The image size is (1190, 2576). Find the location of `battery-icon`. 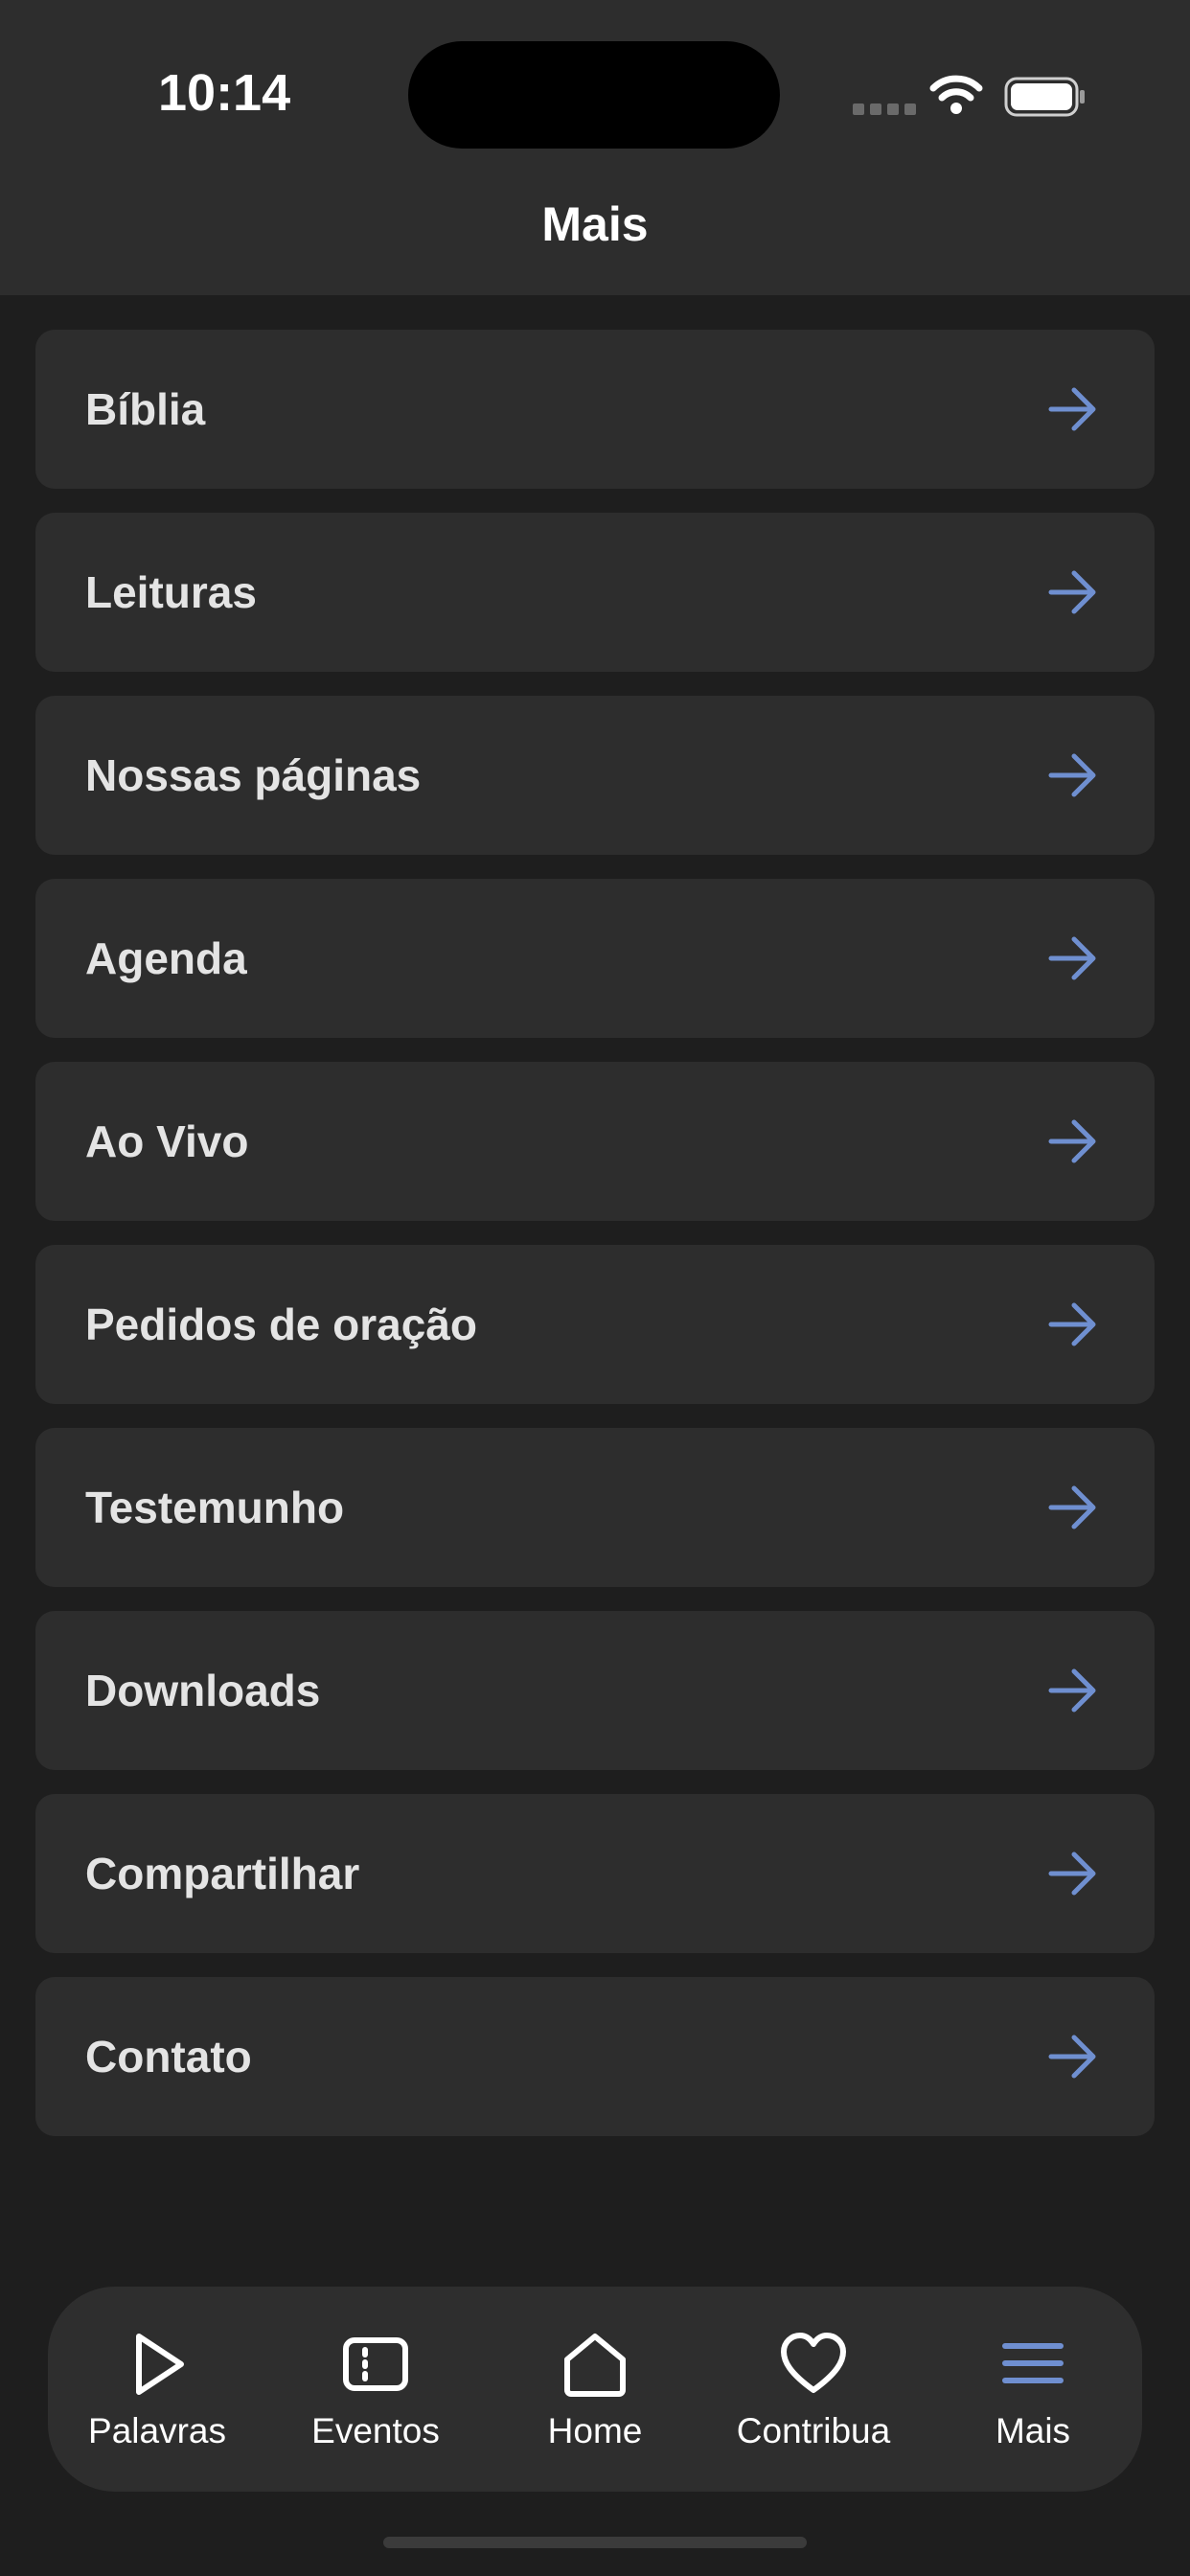

battery-icon is located at coordinates (1044, 97).